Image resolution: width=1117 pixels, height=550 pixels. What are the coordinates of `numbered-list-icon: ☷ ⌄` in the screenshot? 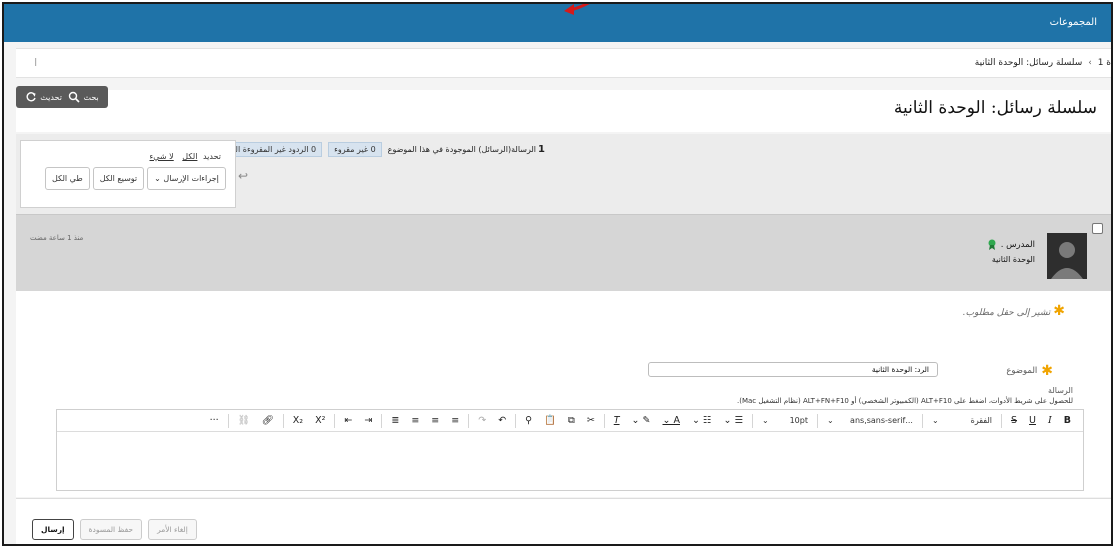 It's located at (702, 420).